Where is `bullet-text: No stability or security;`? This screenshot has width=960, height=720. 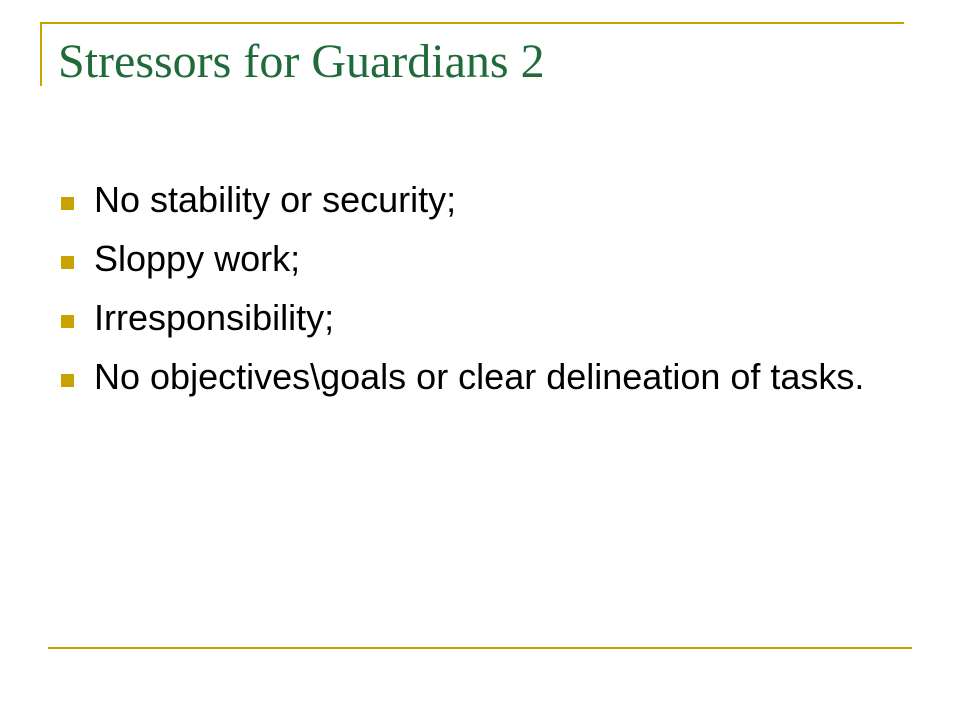
bullet-text: No stability or security; is located at coordinates (275, 199).